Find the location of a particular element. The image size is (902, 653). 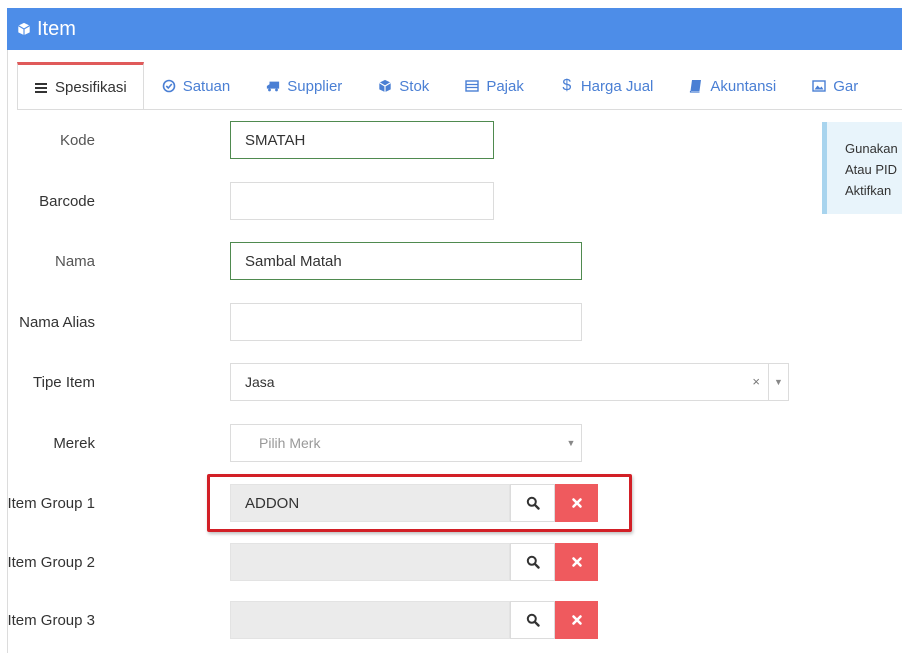

item-group-3-search-button is located at coordinates (532, 620).